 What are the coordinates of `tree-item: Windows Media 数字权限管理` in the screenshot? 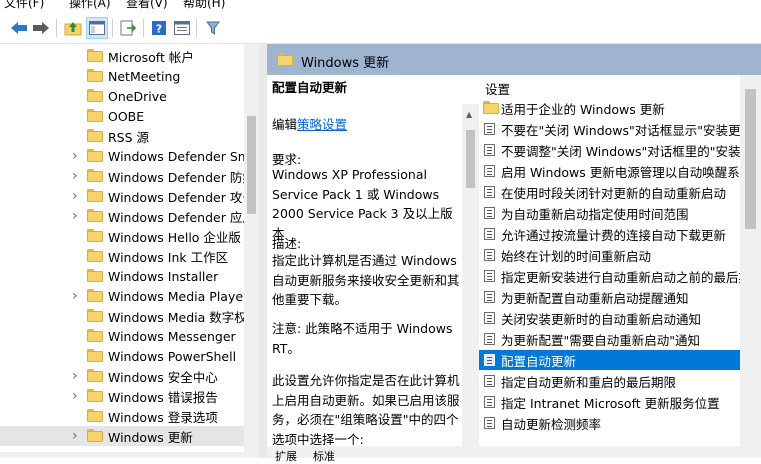 It's located at (122, 316).